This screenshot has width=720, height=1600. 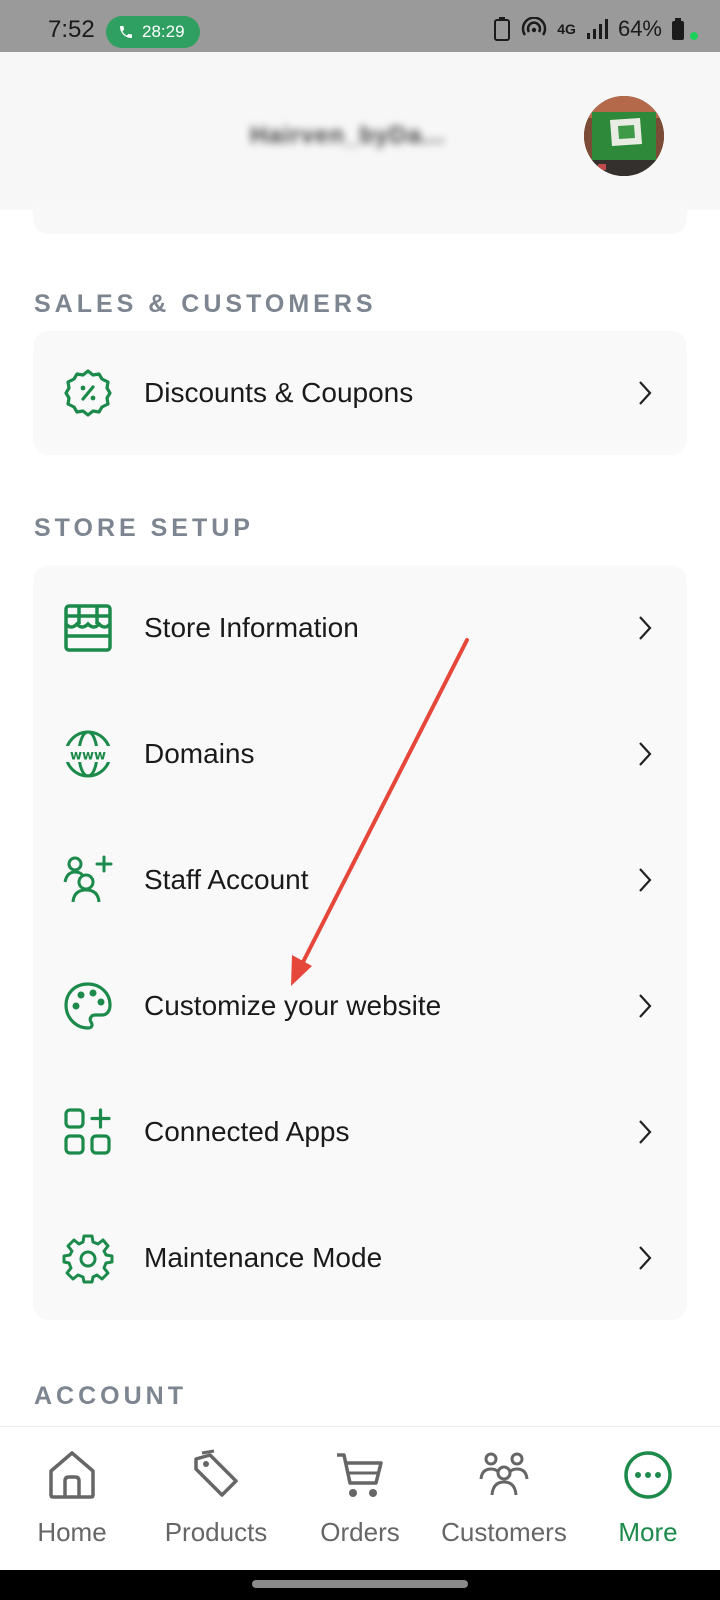 I want to click on tag-icon, so click(x=216, y=1475).